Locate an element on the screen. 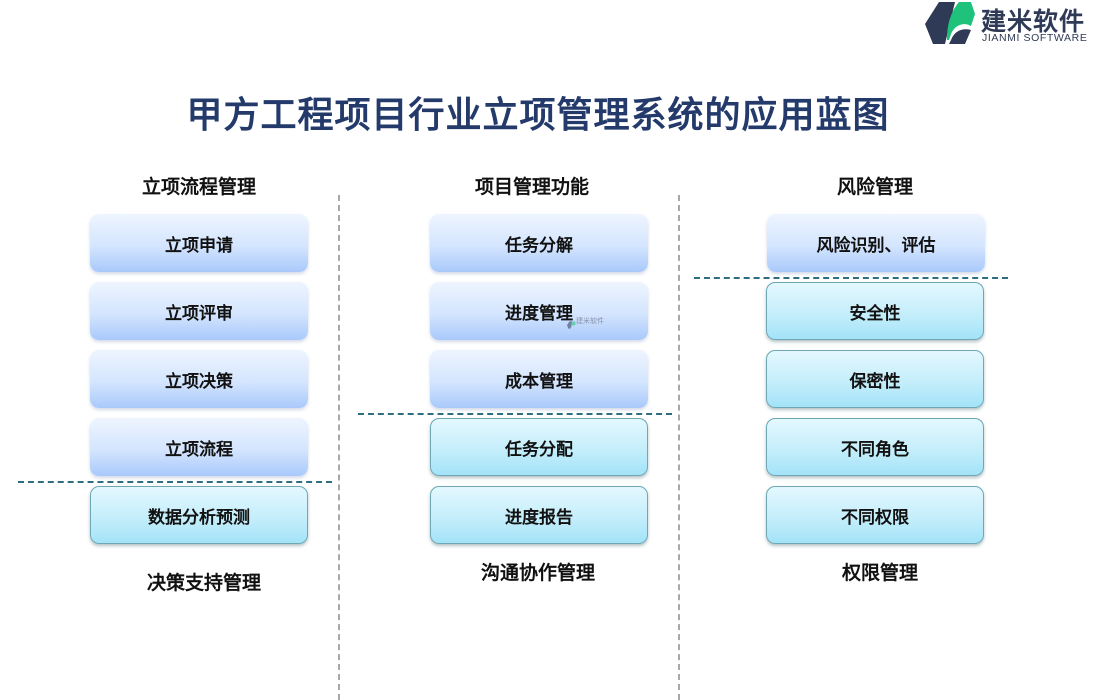 This screenshot has height=700, width=1100. watermark-logo-icon is located at coordinates (571, 325).